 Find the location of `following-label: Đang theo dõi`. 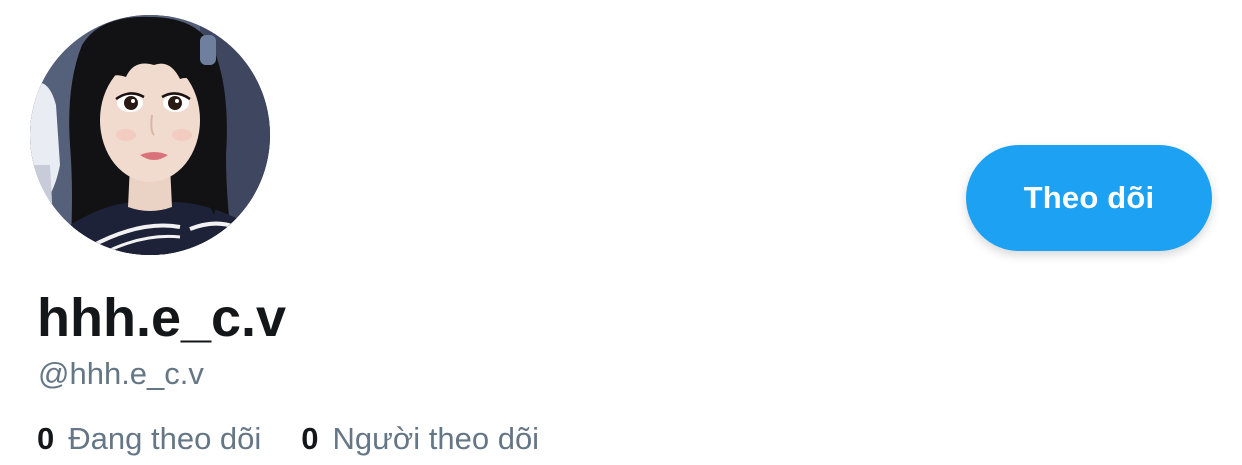

following-label: Đang theo dõi is located at coordinates (165, 438).